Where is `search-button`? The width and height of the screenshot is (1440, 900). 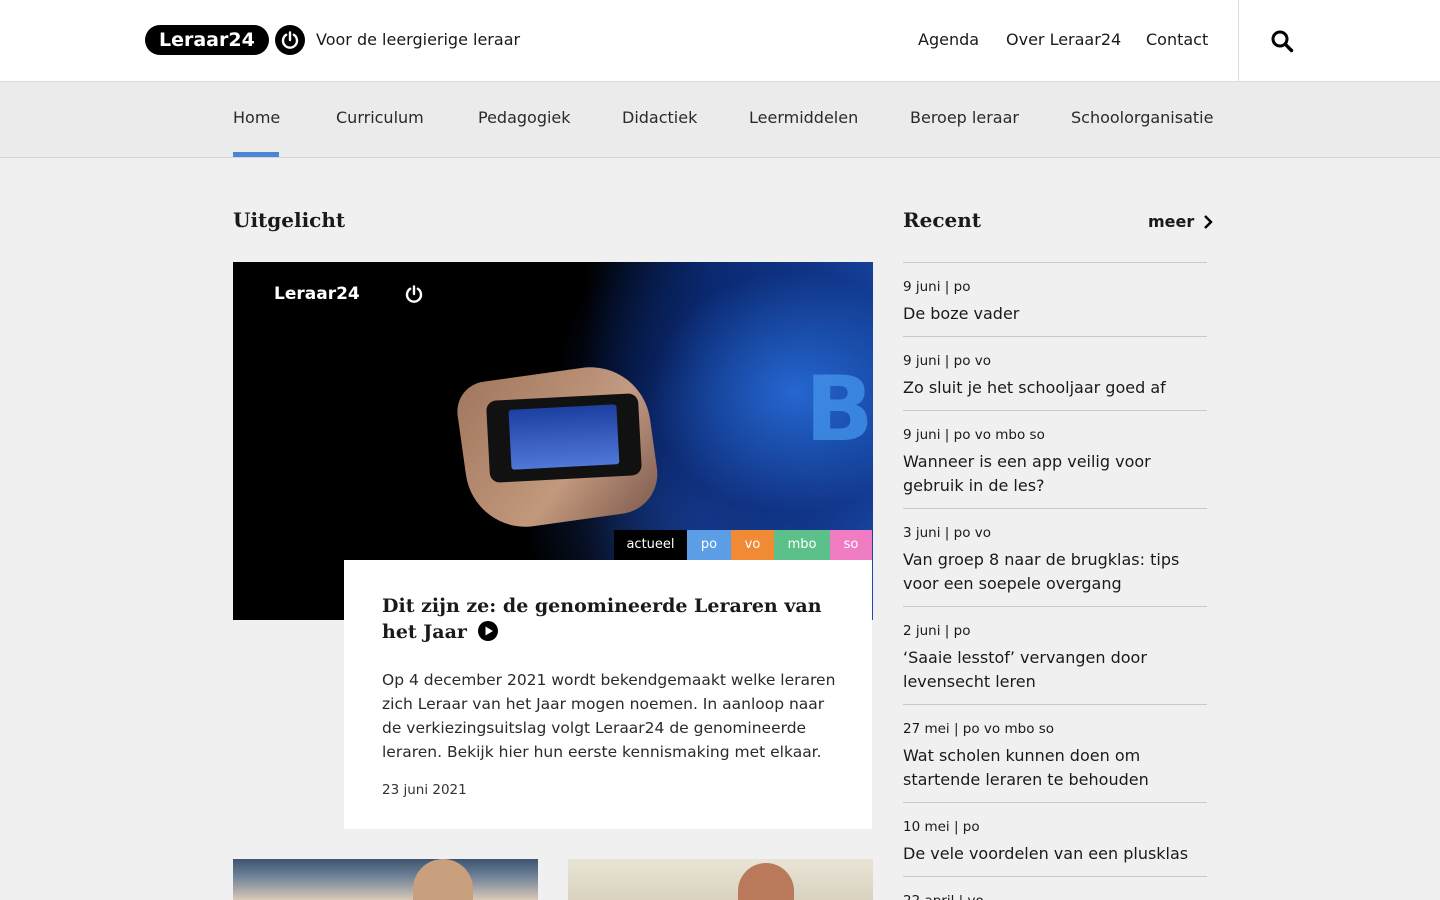 search-button is located at coordinates (1281, 41).